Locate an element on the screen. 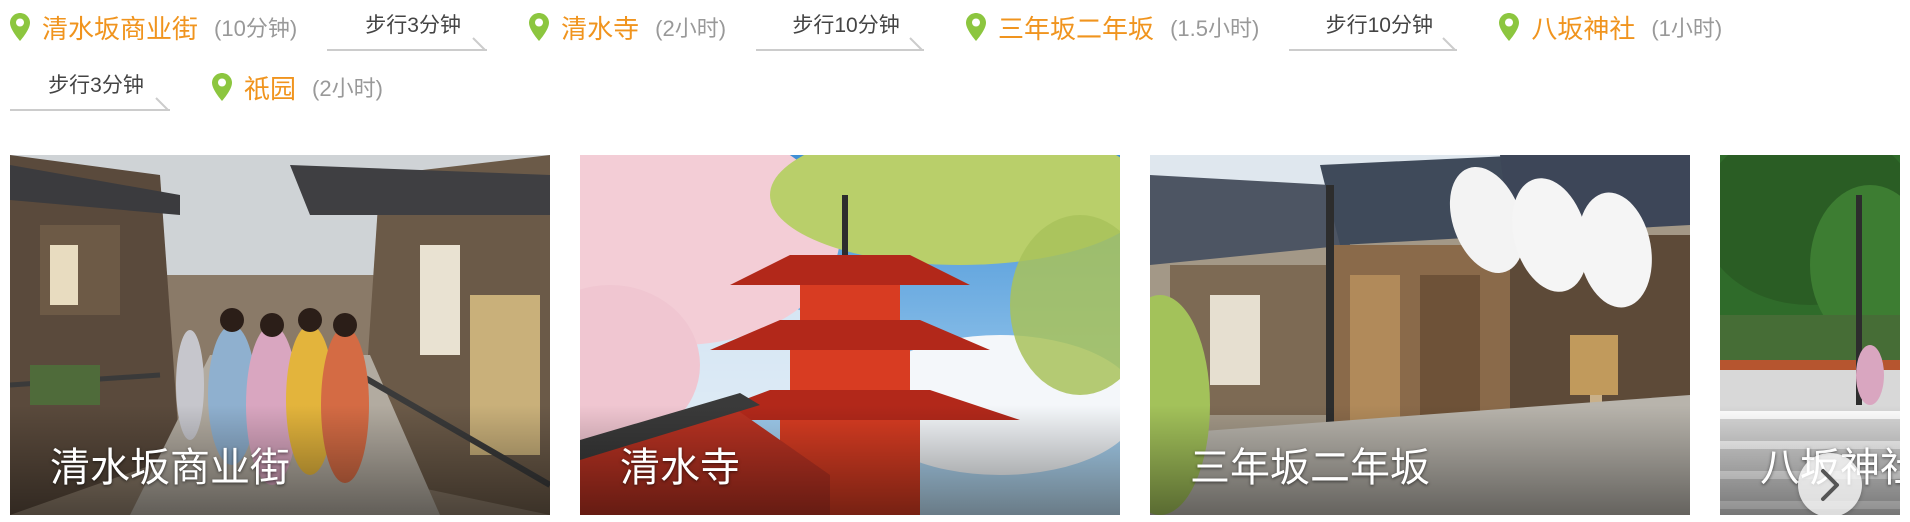  route-stop: 三年坂二年坂 (1.5小时) is located at coordinates (1112, 27).